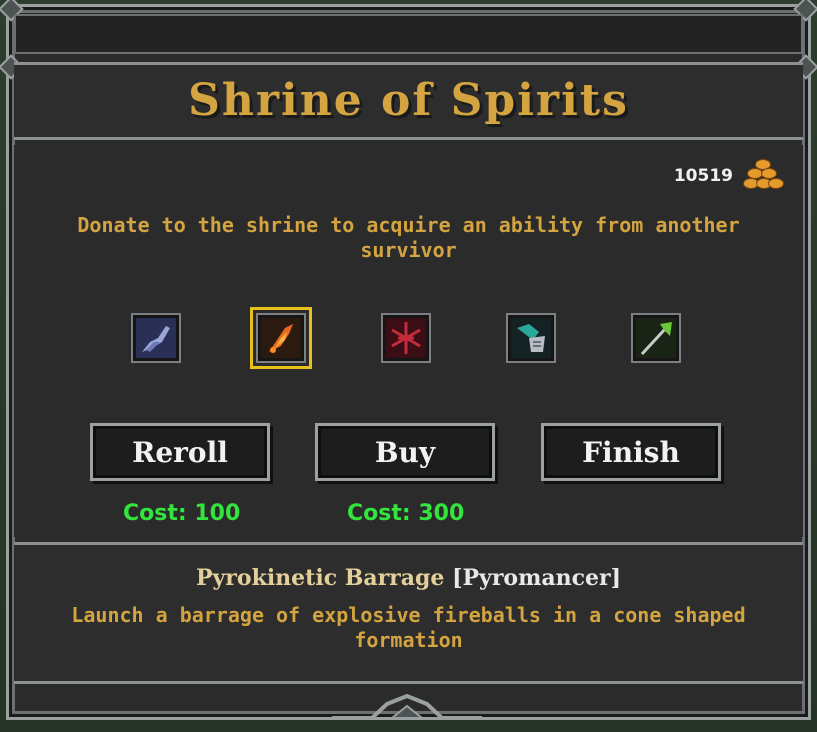  I want to click on ability-title: Pyrokinetic Barrage [Pyromancer], so click(408, 578).